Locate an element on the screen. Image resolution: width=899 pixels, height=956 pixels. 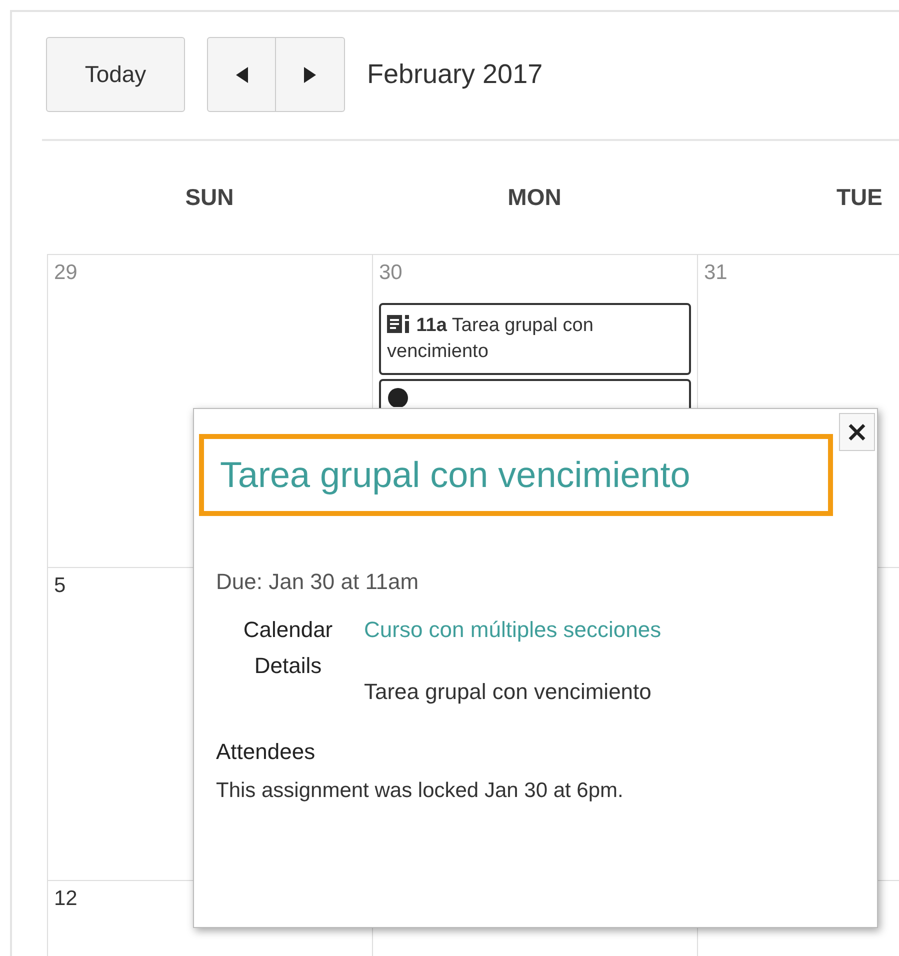
previous-button is located at coordinates (241, 74).